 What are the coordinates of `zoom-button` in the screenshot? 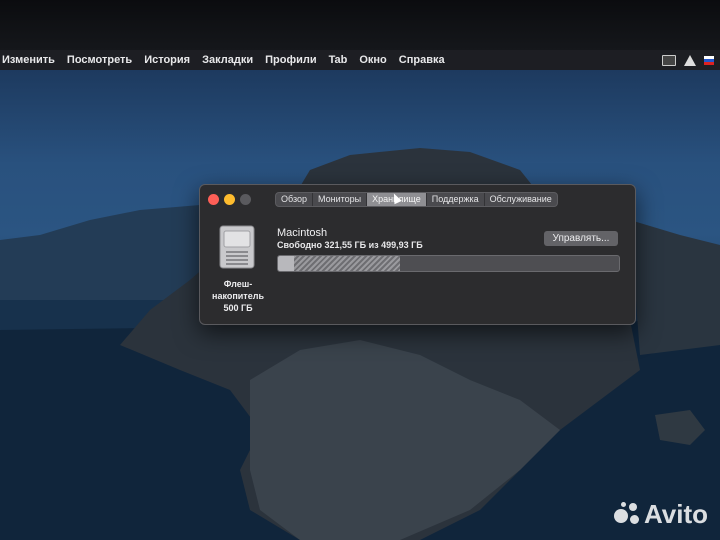 It's located at (245, 199).